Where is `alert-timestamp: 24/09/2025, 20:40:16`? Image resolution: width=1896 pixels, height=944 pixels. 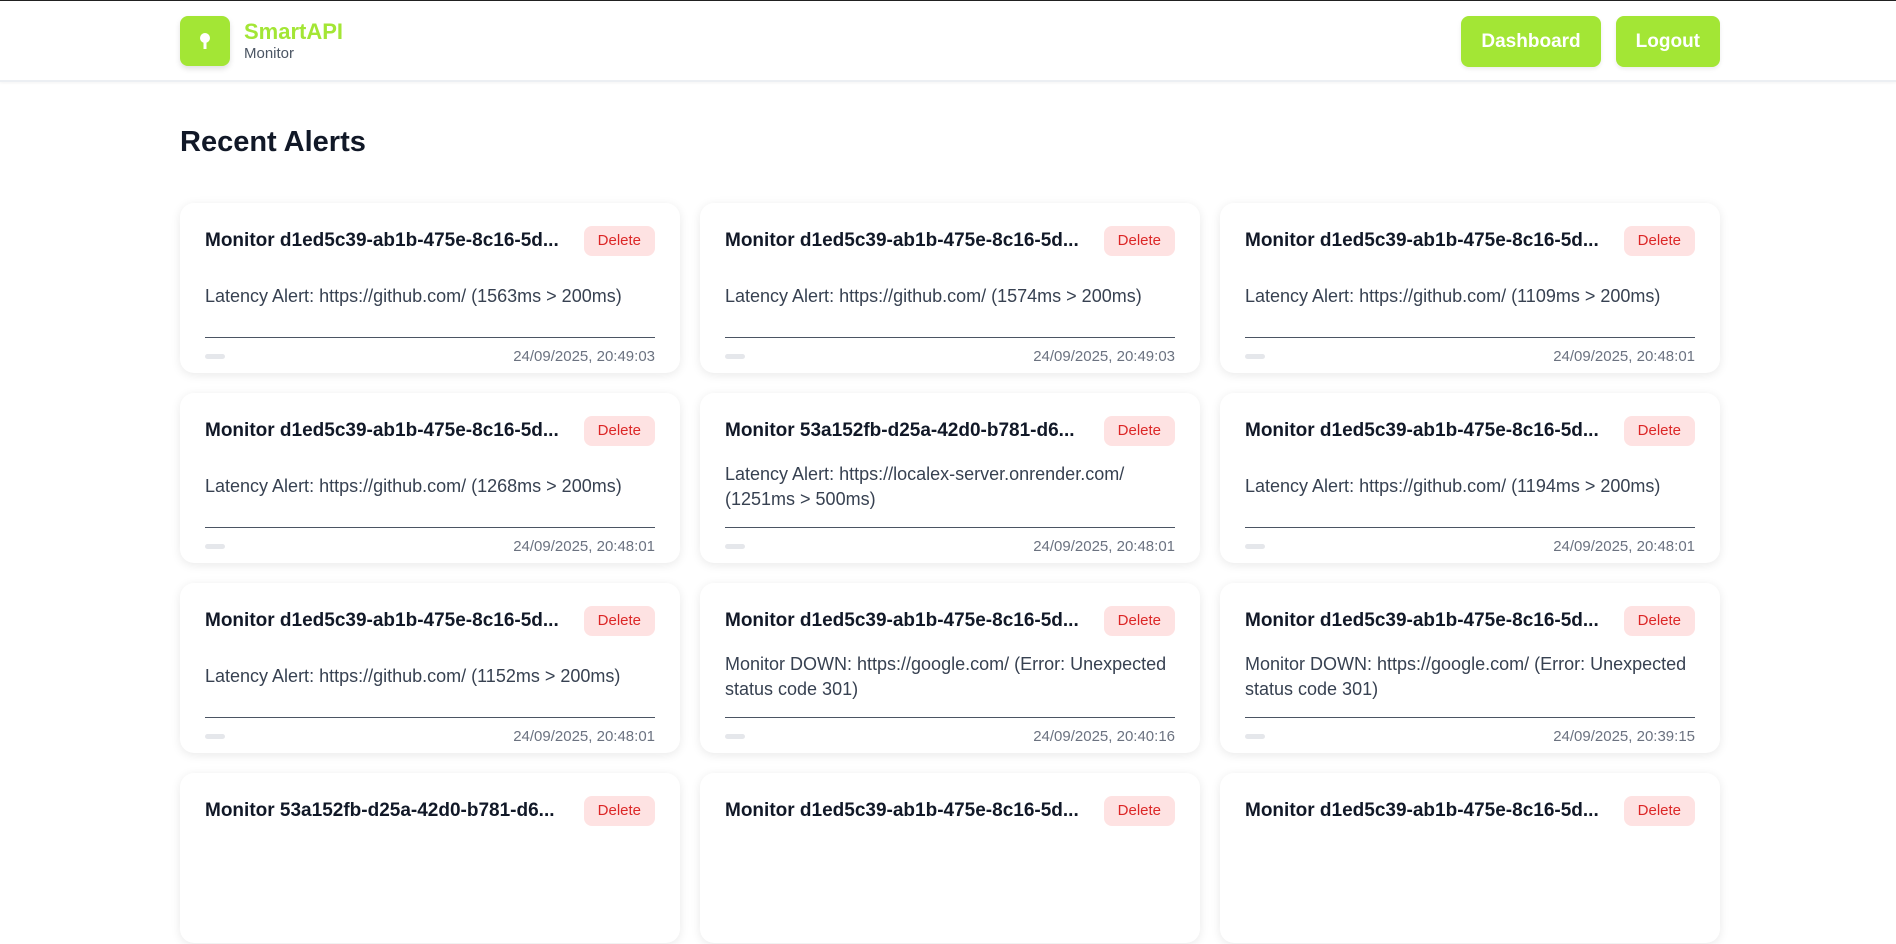 alert-timestamp: 24/09/2025, 20:40:16 is located at coordinates (1104, 736).